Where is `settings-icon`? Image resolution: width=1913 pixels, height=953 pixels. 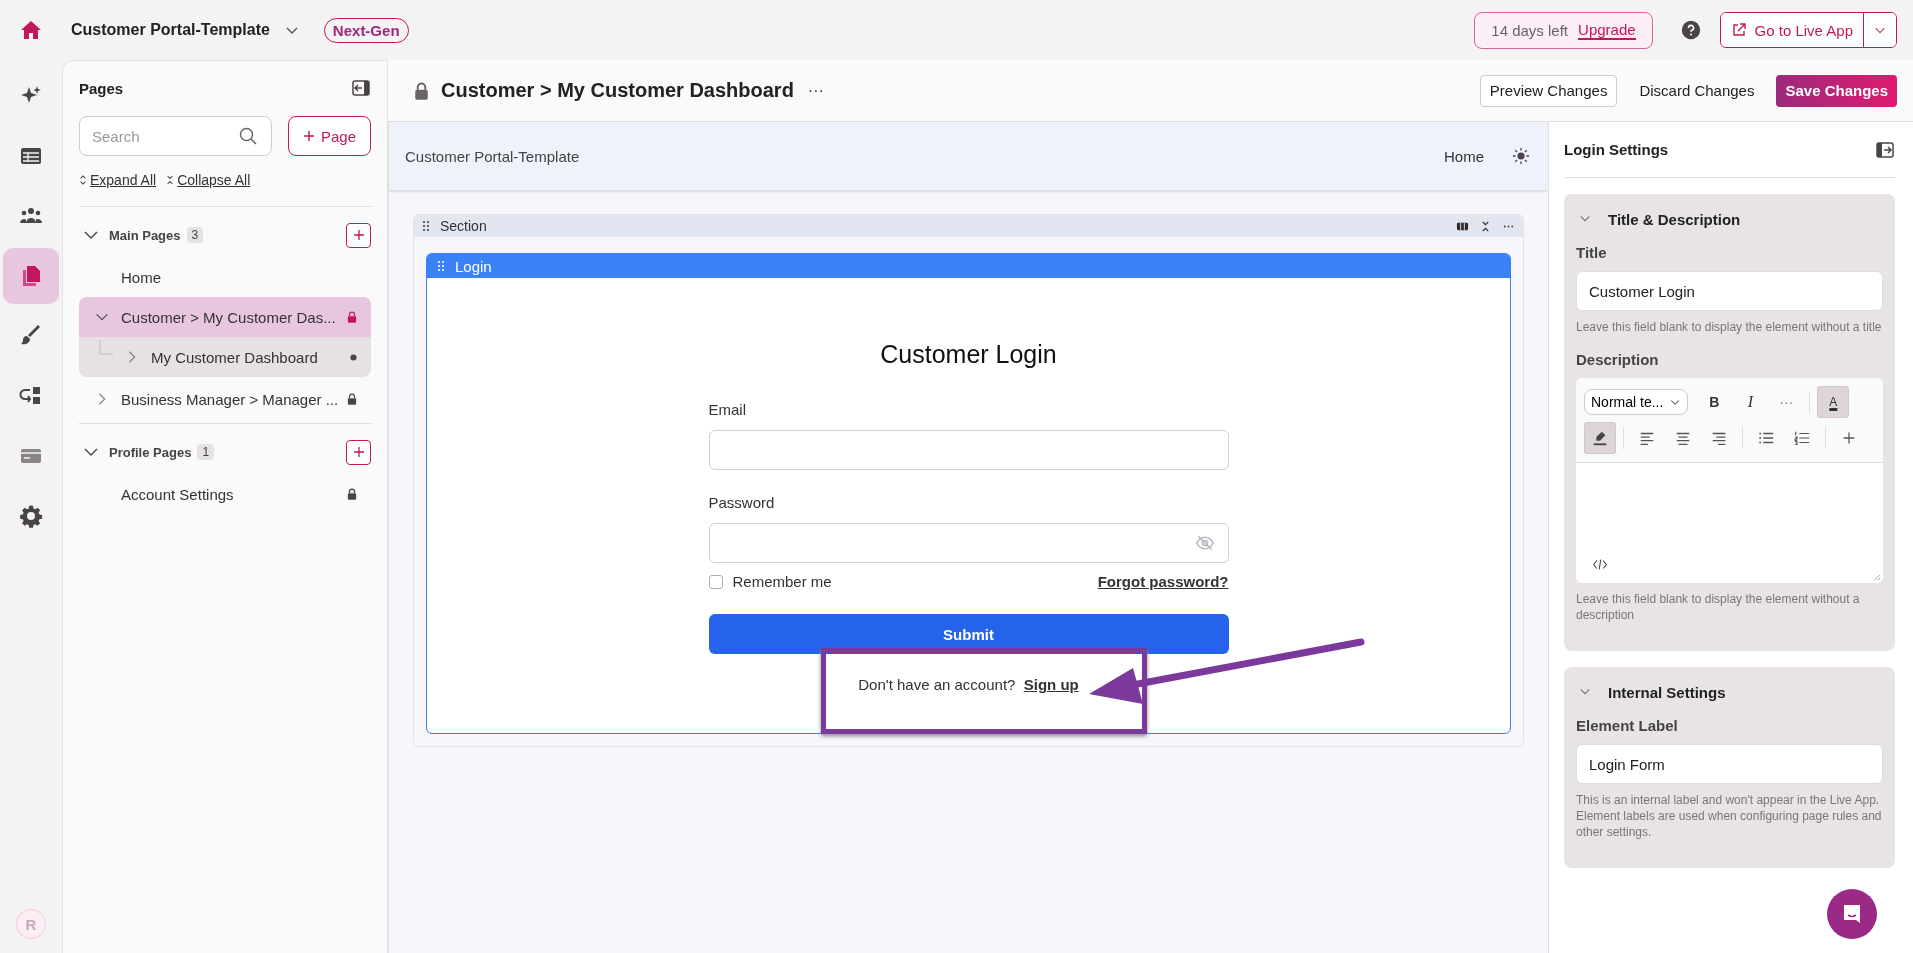 settings-icon is located at coordinates (31, 516).